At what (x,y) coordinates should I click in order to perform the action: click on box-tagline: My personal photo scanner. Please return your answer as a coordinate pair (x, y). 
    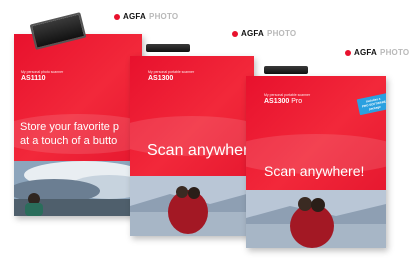
    Looking at the image, I should click on (42, 72).